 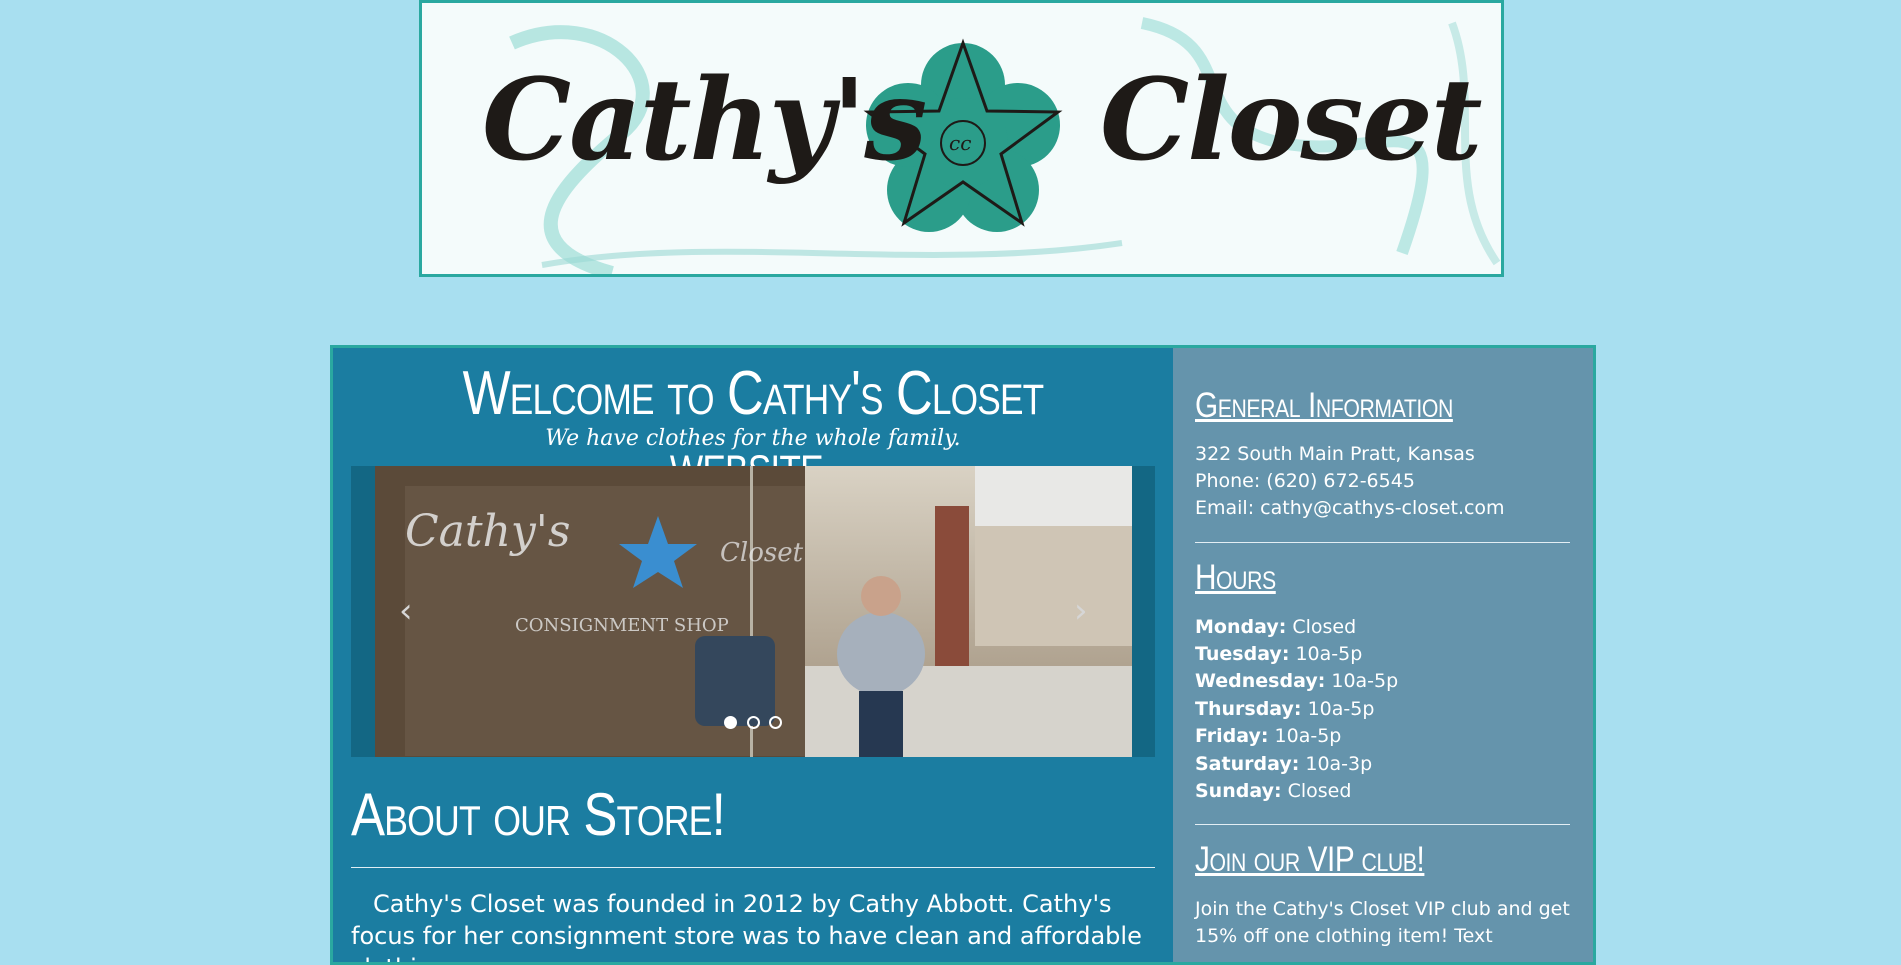 I want to click on email-text: Email: cathy@cathys-closet.com, so click(x=1350, y=508).